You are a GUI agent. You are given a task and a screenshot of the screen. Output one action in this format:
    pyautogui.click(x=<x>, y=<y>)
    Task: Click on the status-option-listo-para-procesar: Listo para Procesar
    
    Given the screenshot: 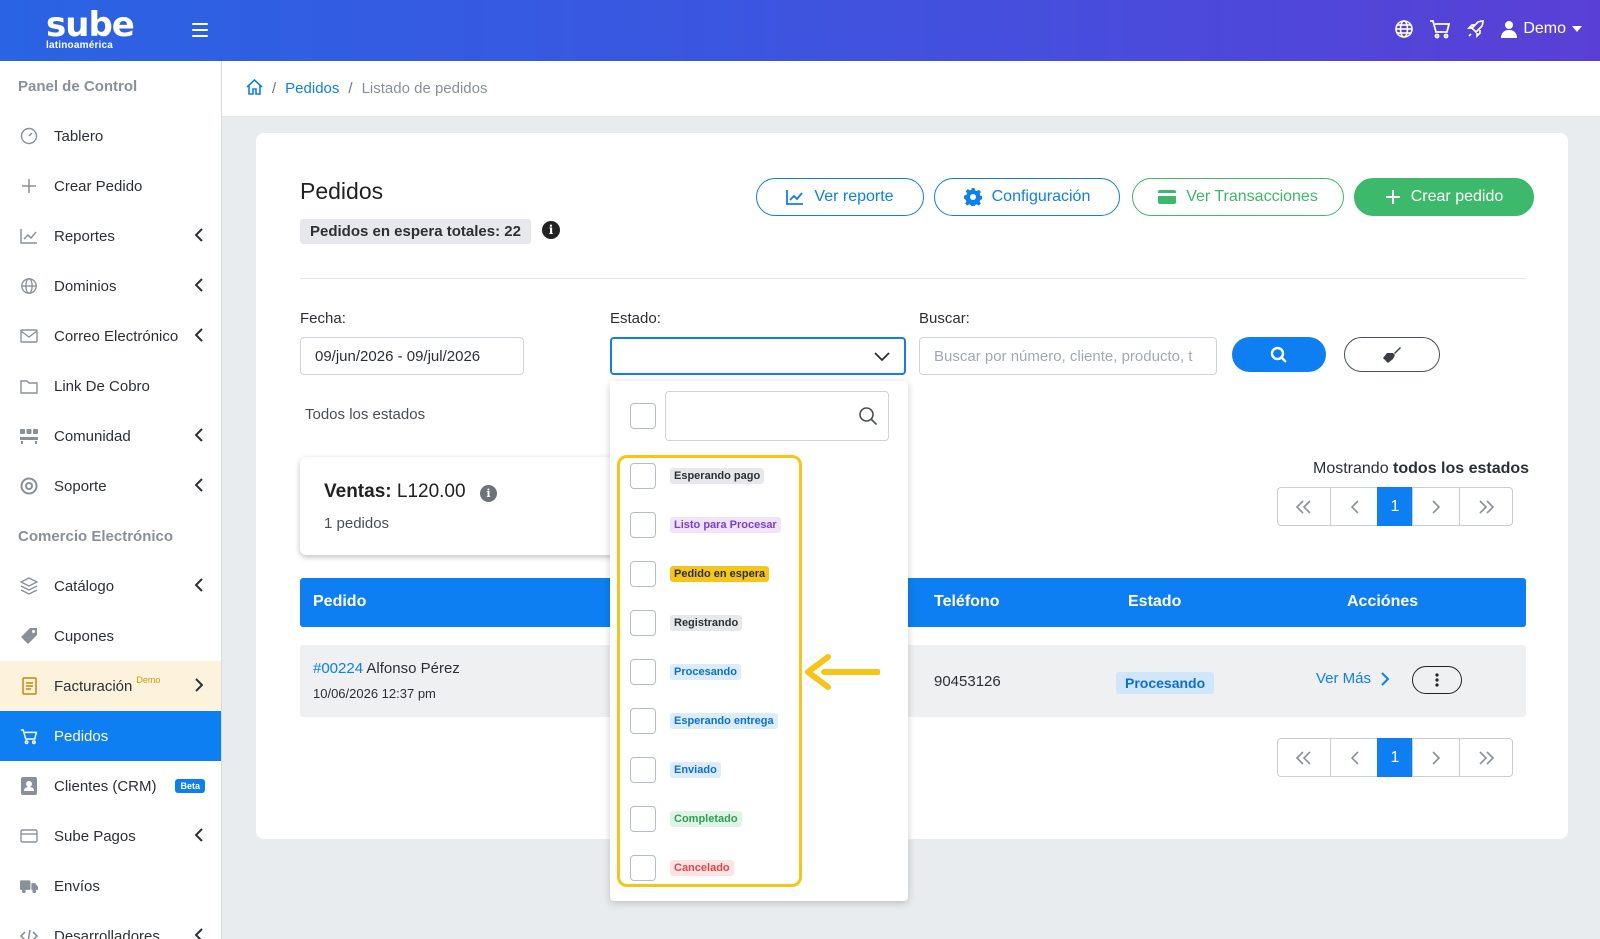 What is the action you would take?
    pyautogui.click(x=715, y=525)
    